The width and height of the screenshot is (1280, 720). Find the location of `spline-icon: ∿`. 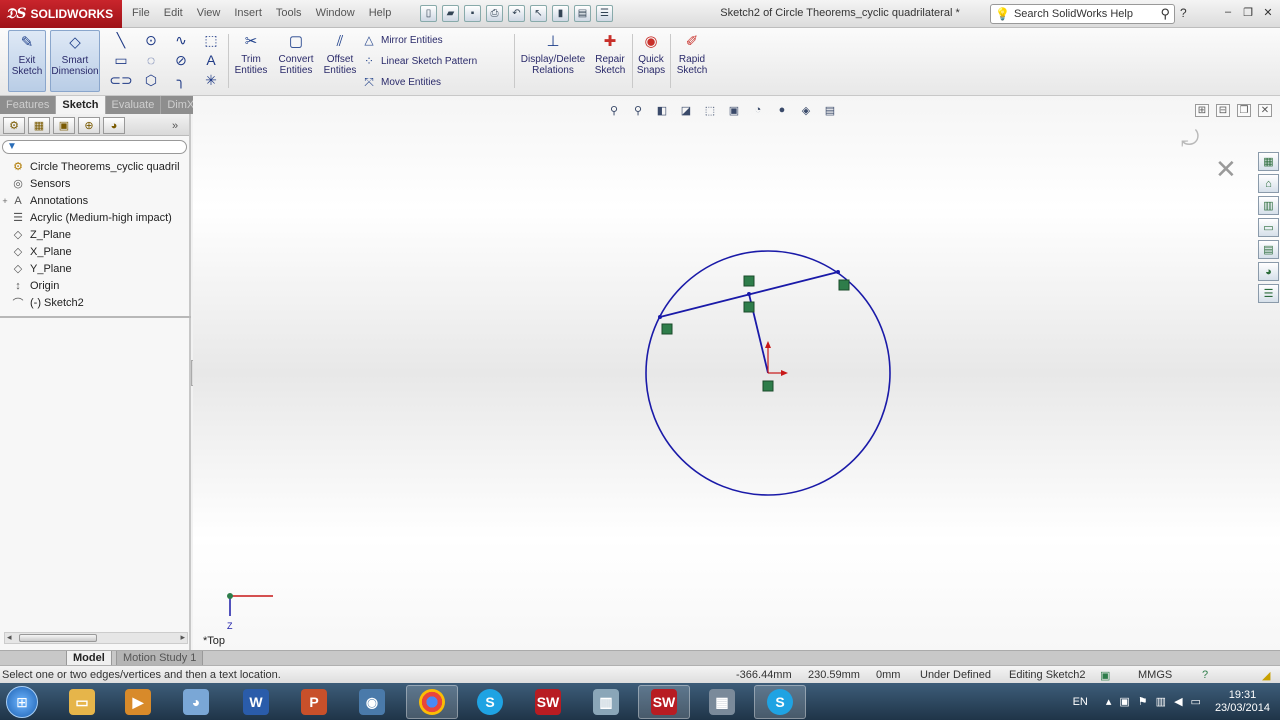

spline-icon: ∿ is located at coordinates (181, 40).